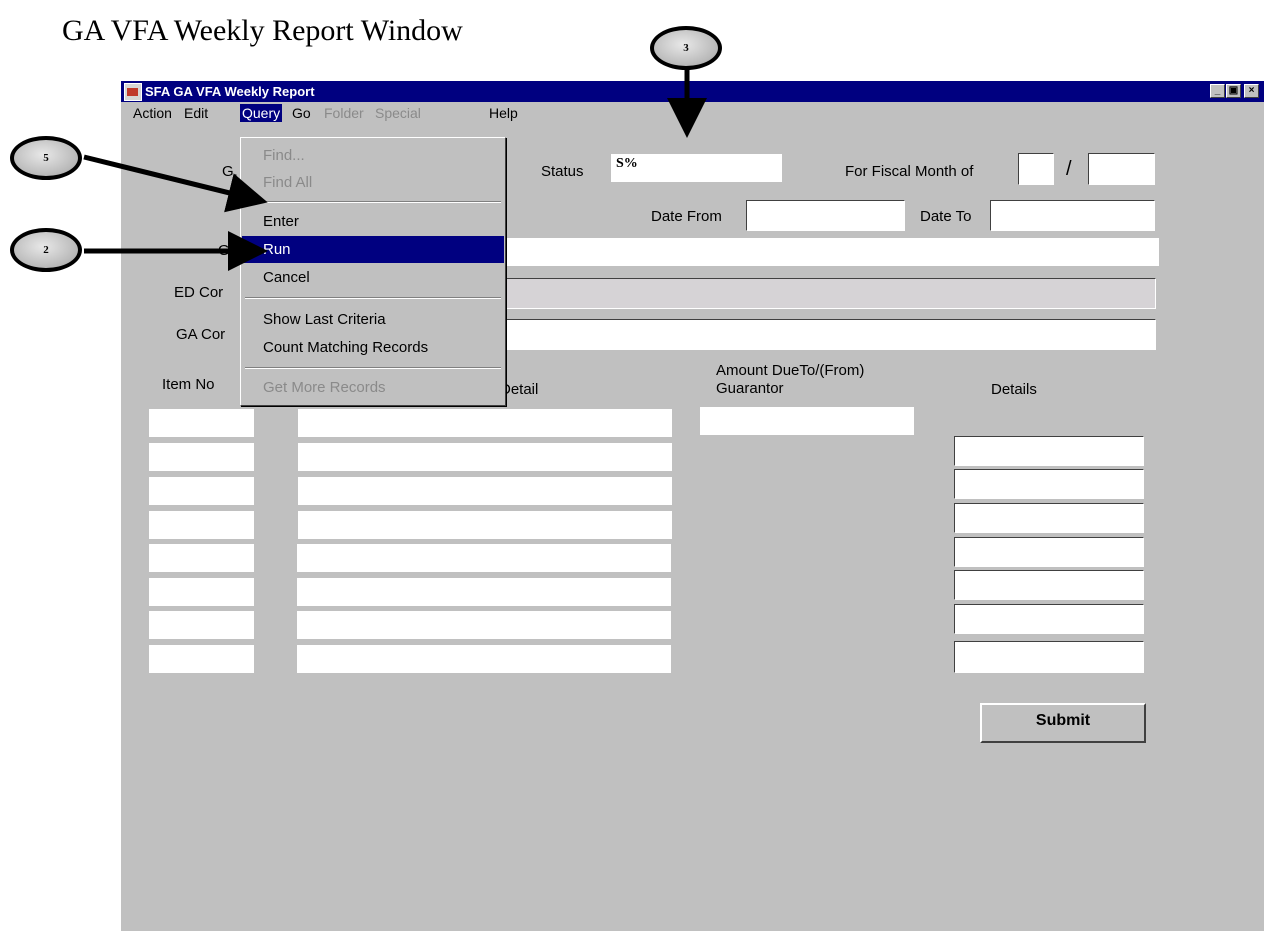 Image resolution: width=1264 pixels, height=931 pixels. What do you see at coordinates (46, 250) in the screenshot?
I see `callout-2: 2` at bounding box center [46, 250].